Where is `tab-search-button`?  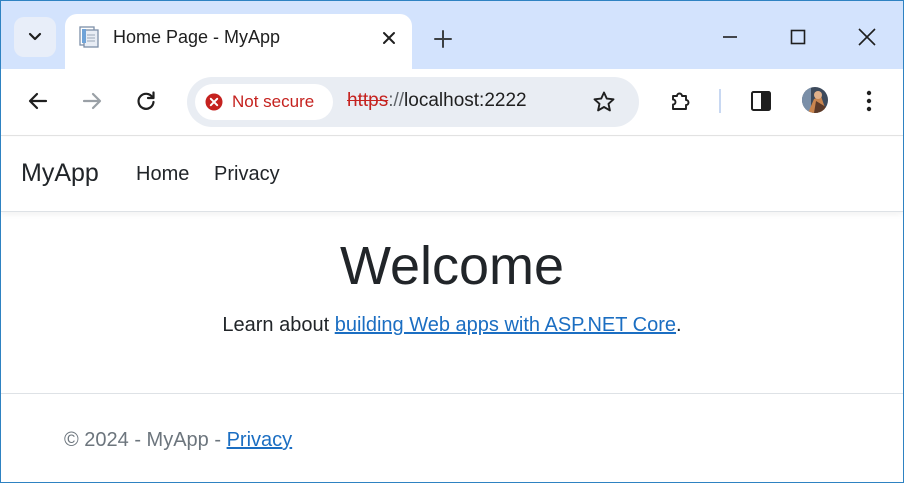 tab-search-button is located at coordinates (35, 37).